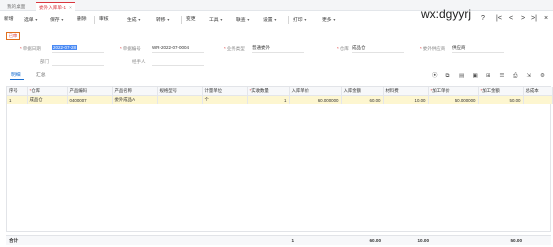  I want to click on help-icon: ?, so click(483, 19).